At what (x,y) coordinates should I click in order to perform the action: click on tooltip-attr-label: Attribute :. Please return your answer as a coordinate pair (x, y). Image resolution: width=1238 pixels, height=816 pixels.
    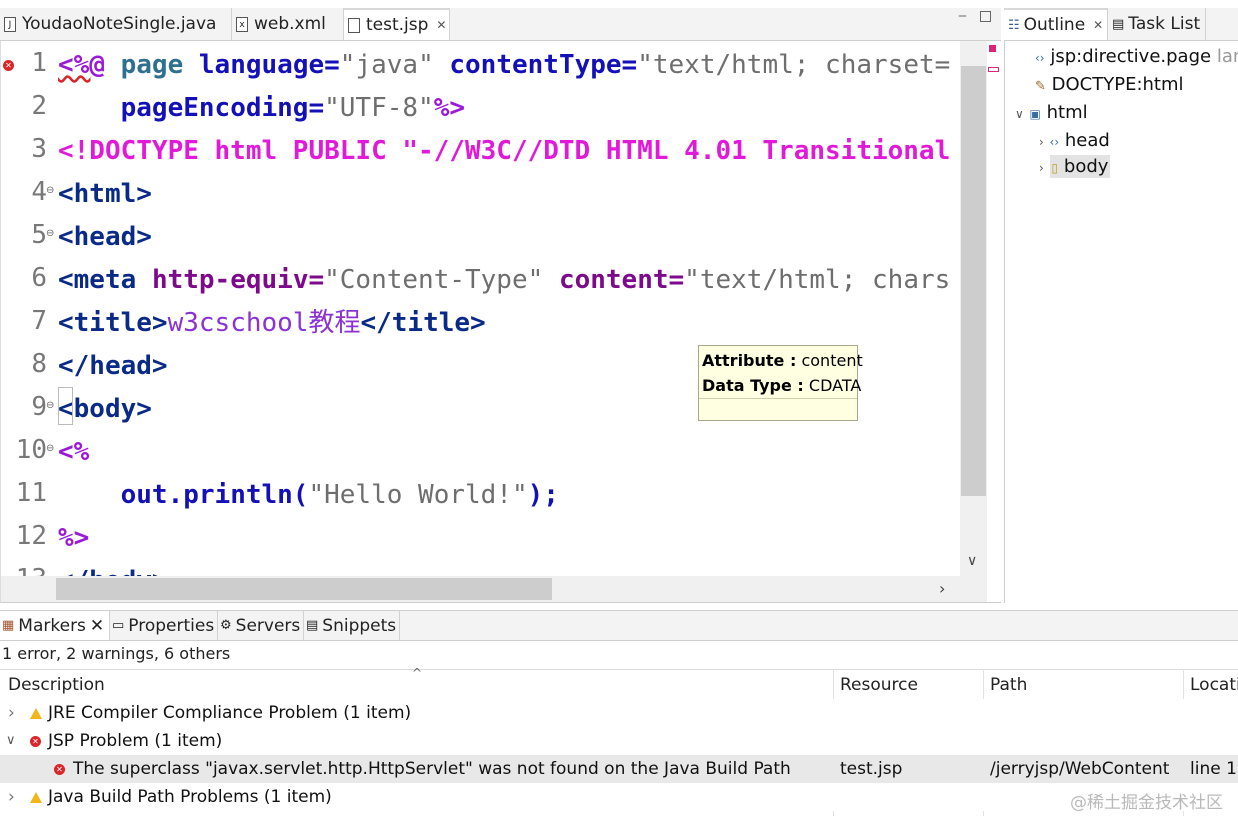
    Looking at the image, I should click on (749, 360).